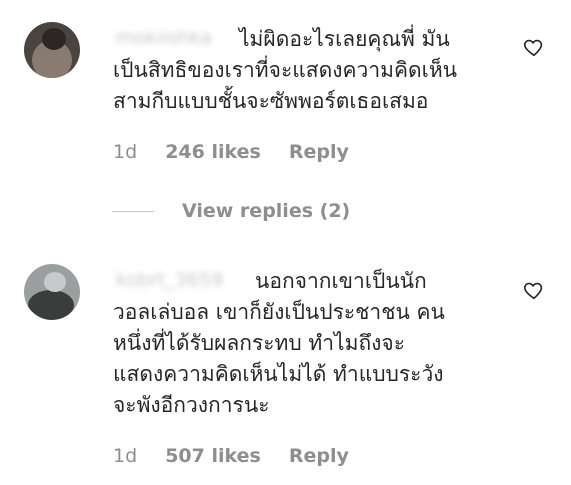 The height and width of the screenshot is (485, 571). I want to click on comment-meta: 1d 246 likes Reply, so click(231, 152).